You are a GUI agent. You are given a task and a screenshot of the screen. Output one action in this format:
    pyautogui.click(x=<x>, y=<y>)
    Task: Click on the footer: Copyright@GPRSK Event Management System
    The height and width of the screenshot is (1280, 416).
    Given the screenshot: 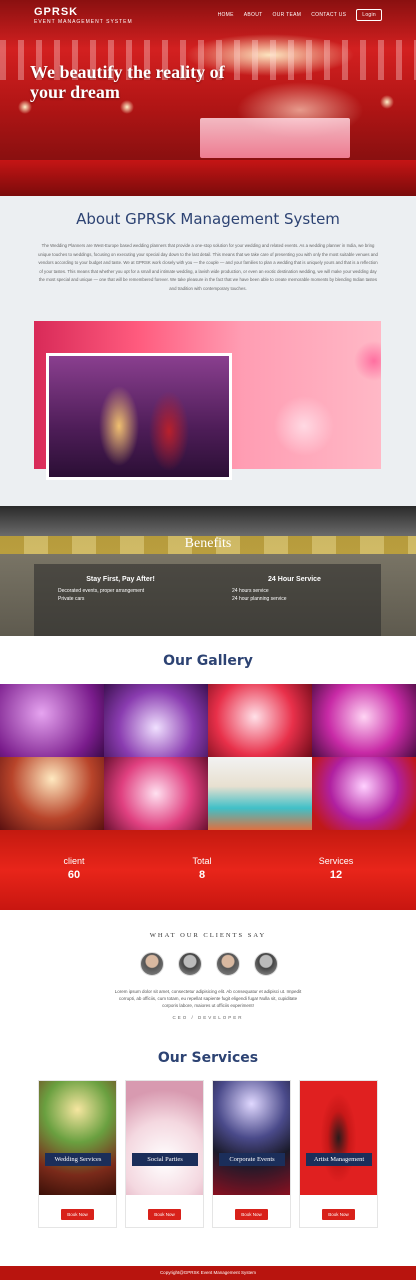 What is the action you would take?
    pyautogui.click(x=208, y=1273)
    